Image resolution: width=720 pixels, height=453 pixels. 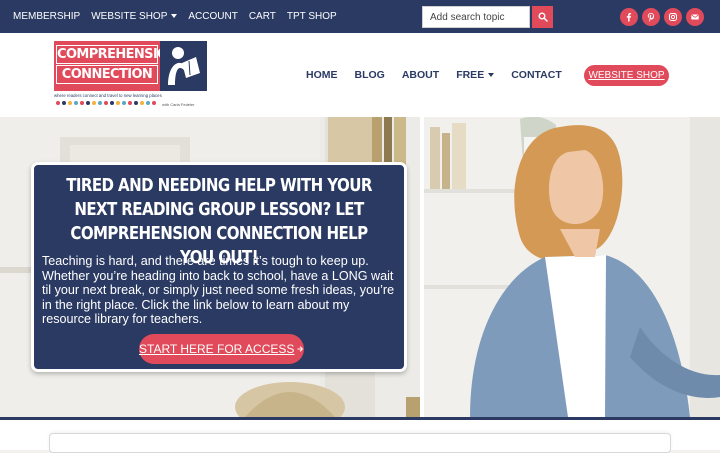 I want to click on email-icon, so click(x=695, y=17).